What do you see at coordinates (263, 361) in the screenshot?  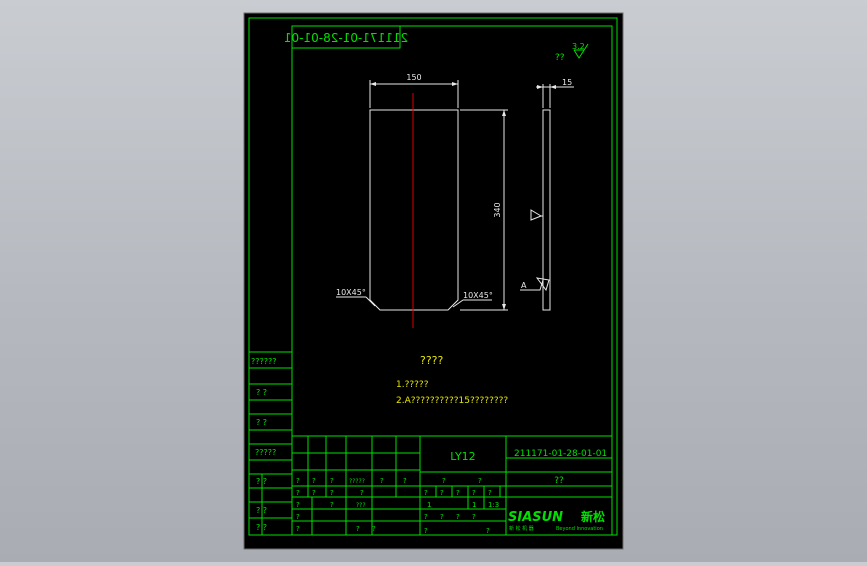 I see `side-row-1: ??????` at bounding box center [263, 361].